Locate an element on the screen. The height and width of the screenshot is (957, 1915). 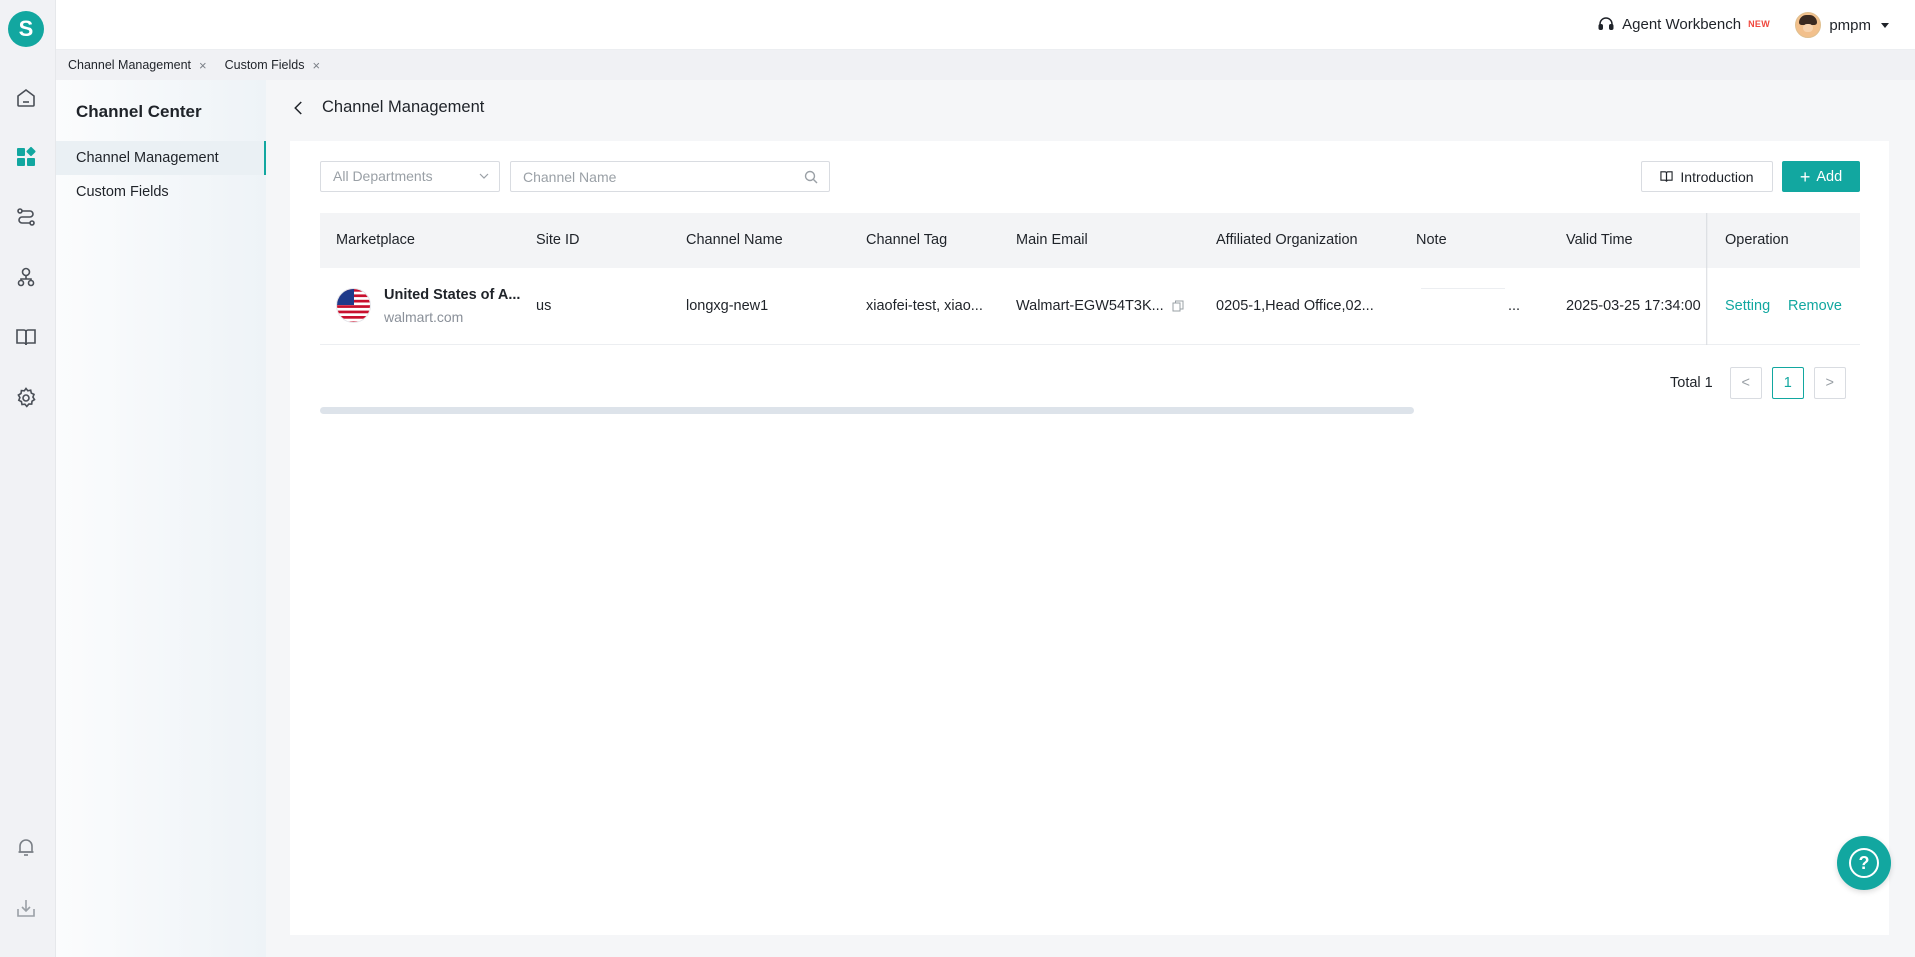
chevron-down-icon is located at coordinates (484, 176).